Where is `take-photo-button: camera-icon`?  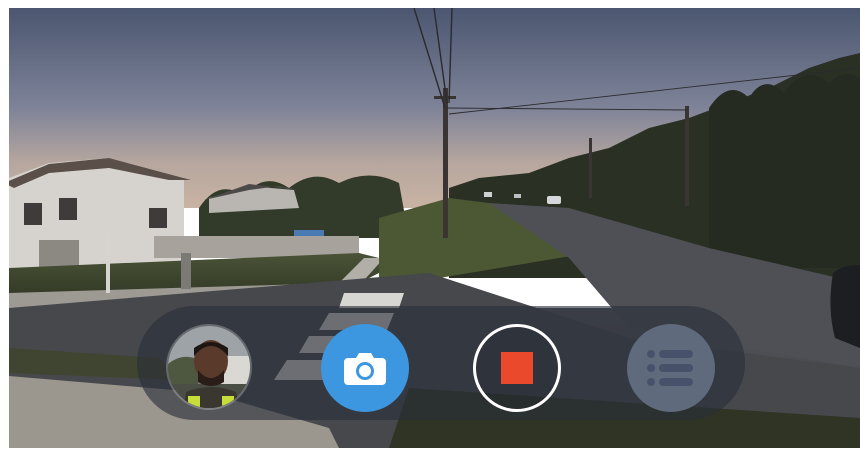
take-photo-button: camera-icon is located at coordinates (365, 368).